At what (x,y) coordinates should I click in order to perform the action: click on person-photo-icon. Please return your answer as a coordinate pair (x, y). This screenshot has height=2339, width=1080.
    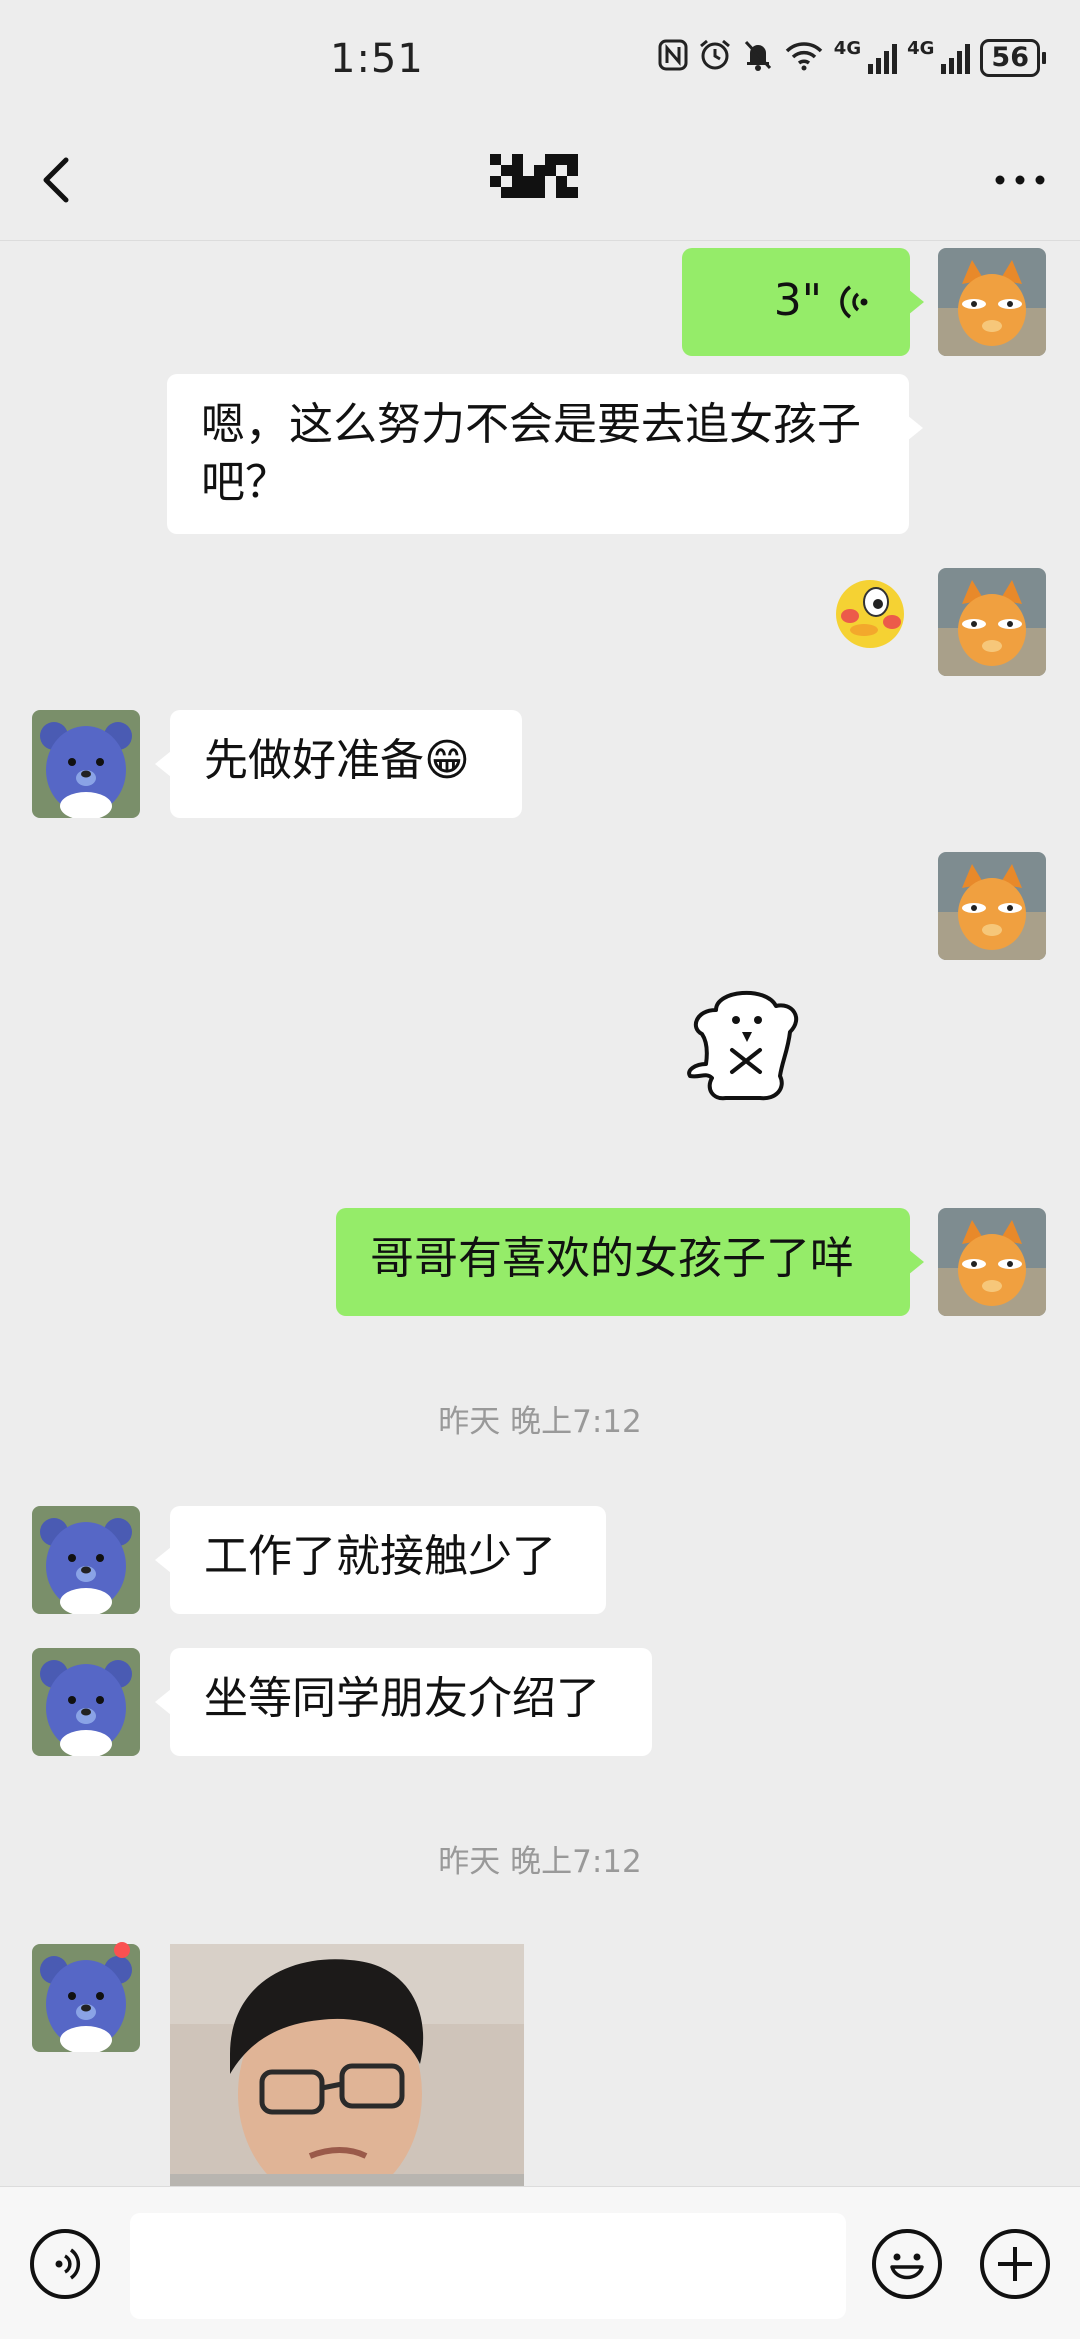
    Looking at the image, I should click on (347, 2065).